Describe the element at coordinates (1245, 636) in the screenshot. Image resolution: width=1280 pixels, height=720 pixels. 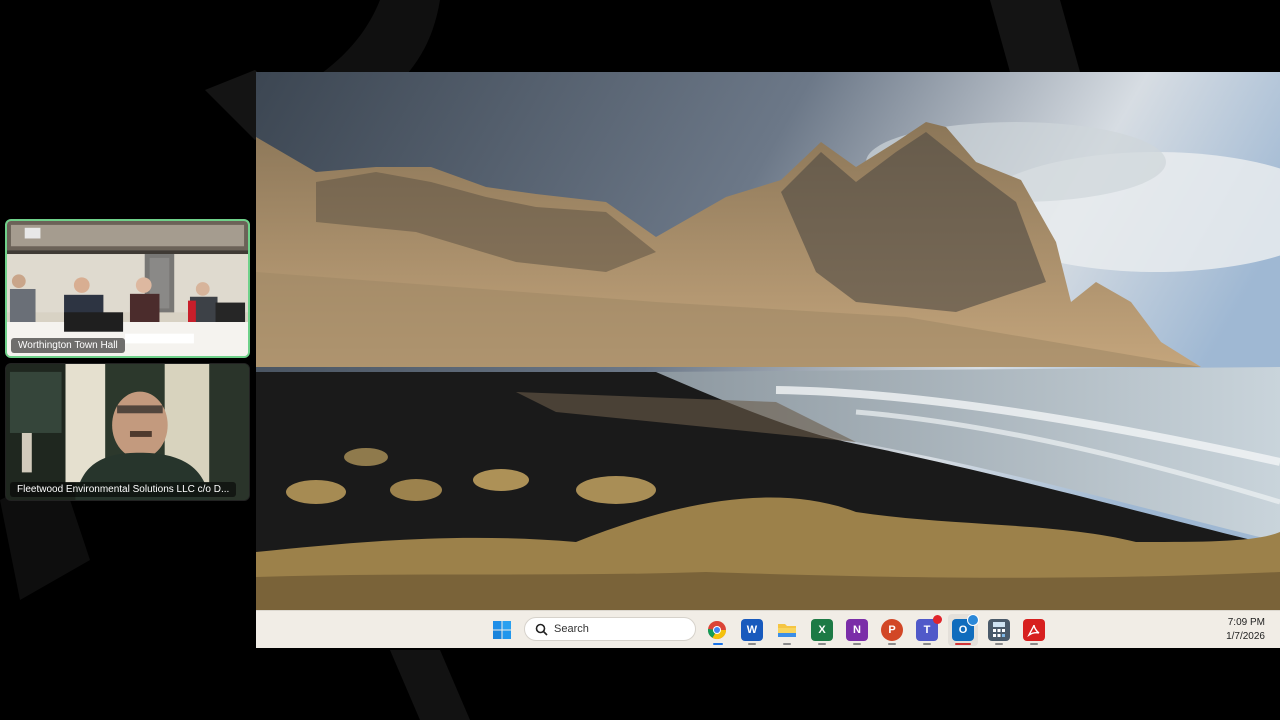
I see `clock-date: 1/7/2026` at that location.